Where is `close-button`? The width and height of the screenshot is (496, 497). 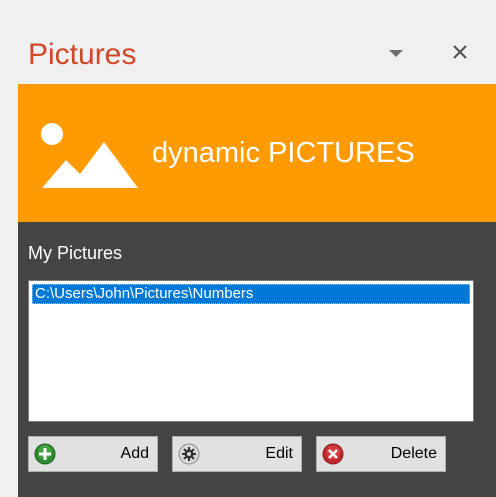 close-button is located at coordinates (460, 52).